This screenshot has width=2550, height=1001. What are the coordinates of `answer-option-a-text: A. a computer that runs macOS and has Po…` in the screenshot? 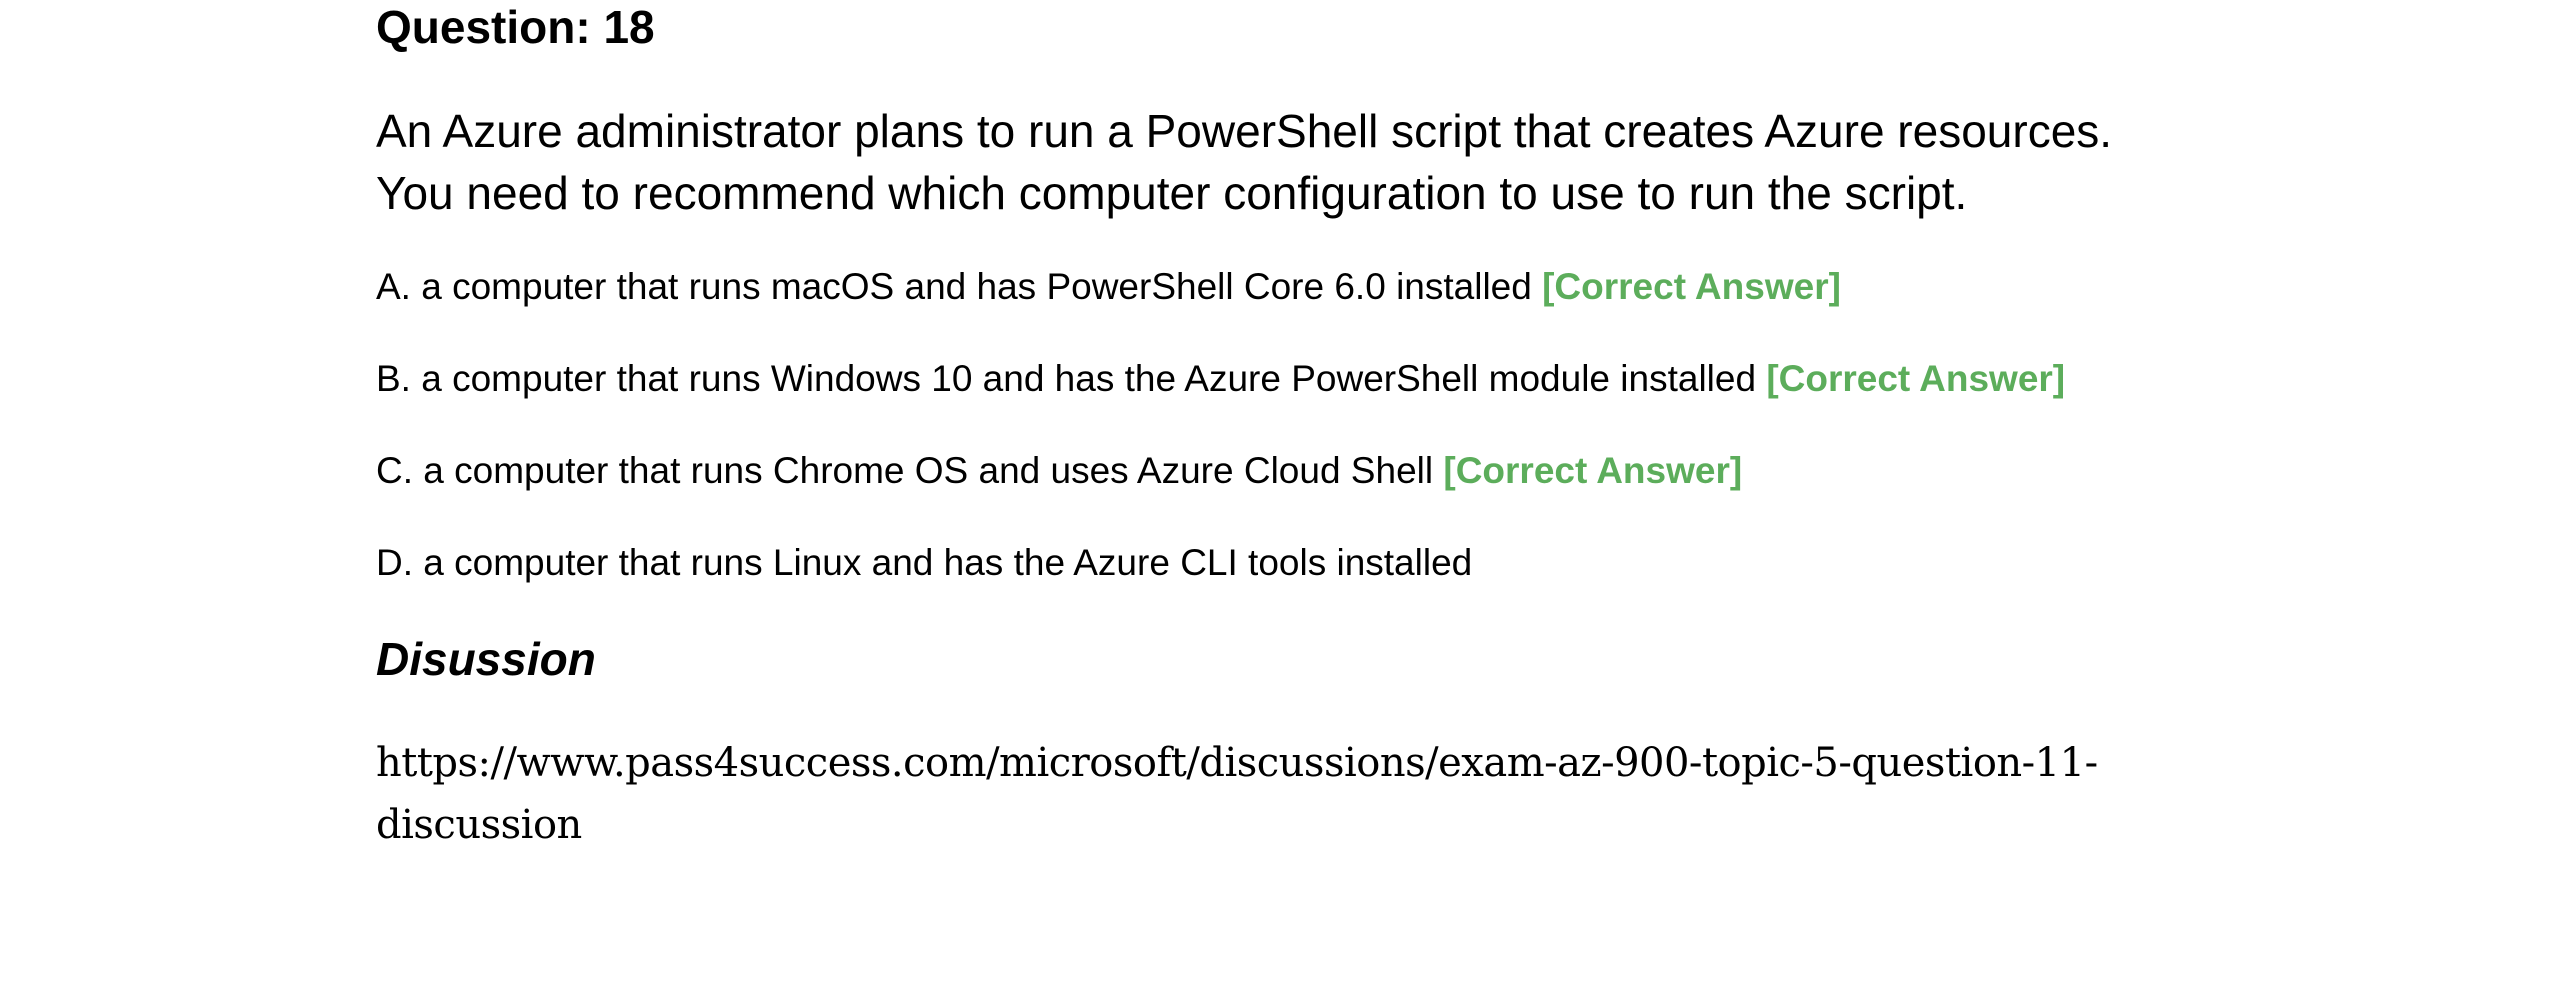 It's located at (954, 286).